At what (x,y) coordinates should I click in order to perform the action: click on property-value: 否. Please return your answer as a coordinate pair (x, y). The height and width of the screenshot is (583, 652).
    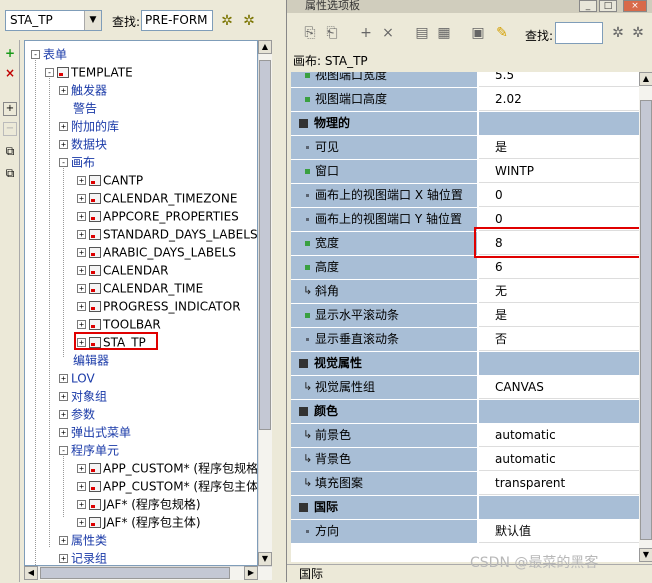
    Looking at the image, I should click on (559, 339).